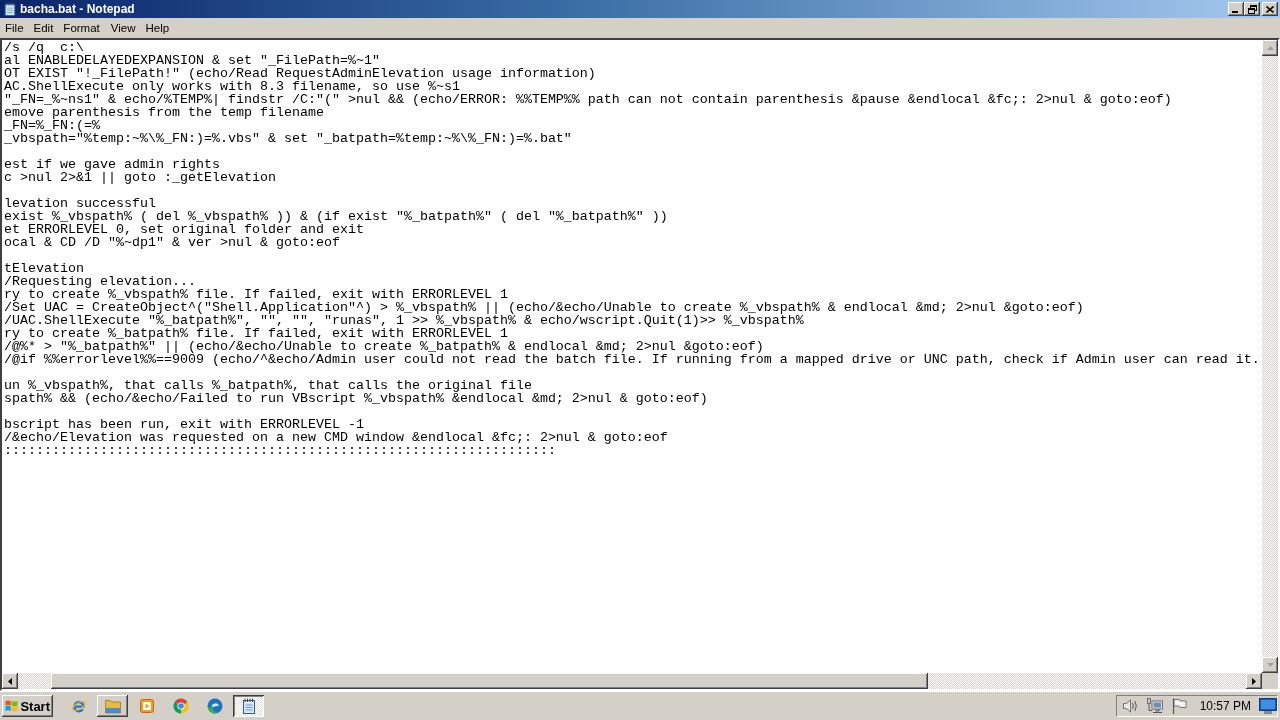 This screenshot has width=1280, height=720. I want to click on restore-button, so click(1252, 9).